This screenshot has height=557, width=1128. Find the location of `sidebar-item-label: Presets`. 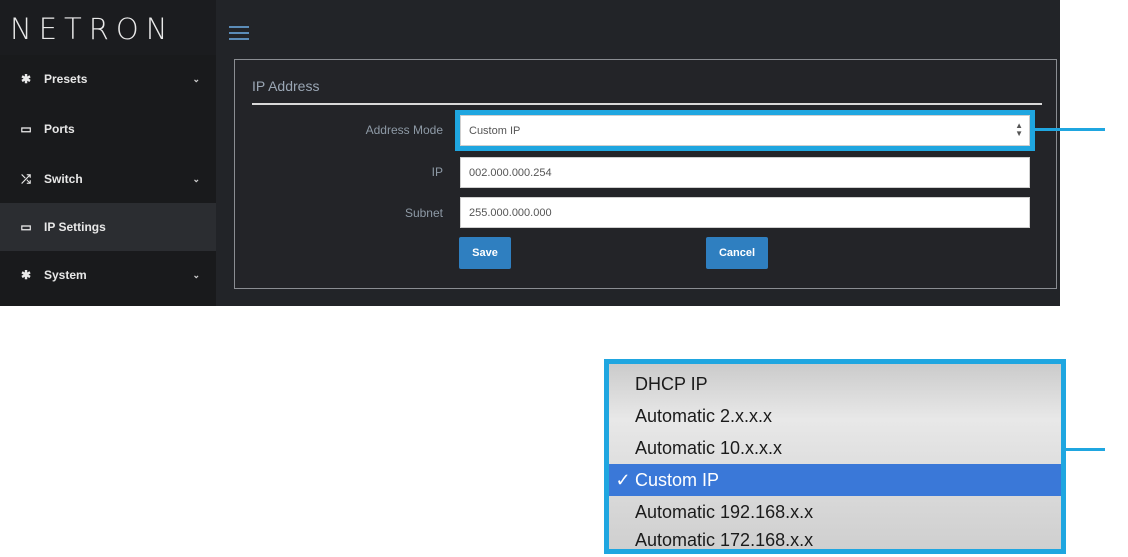

sidebar-item-label: Presets is located at coordinates (66, 79).